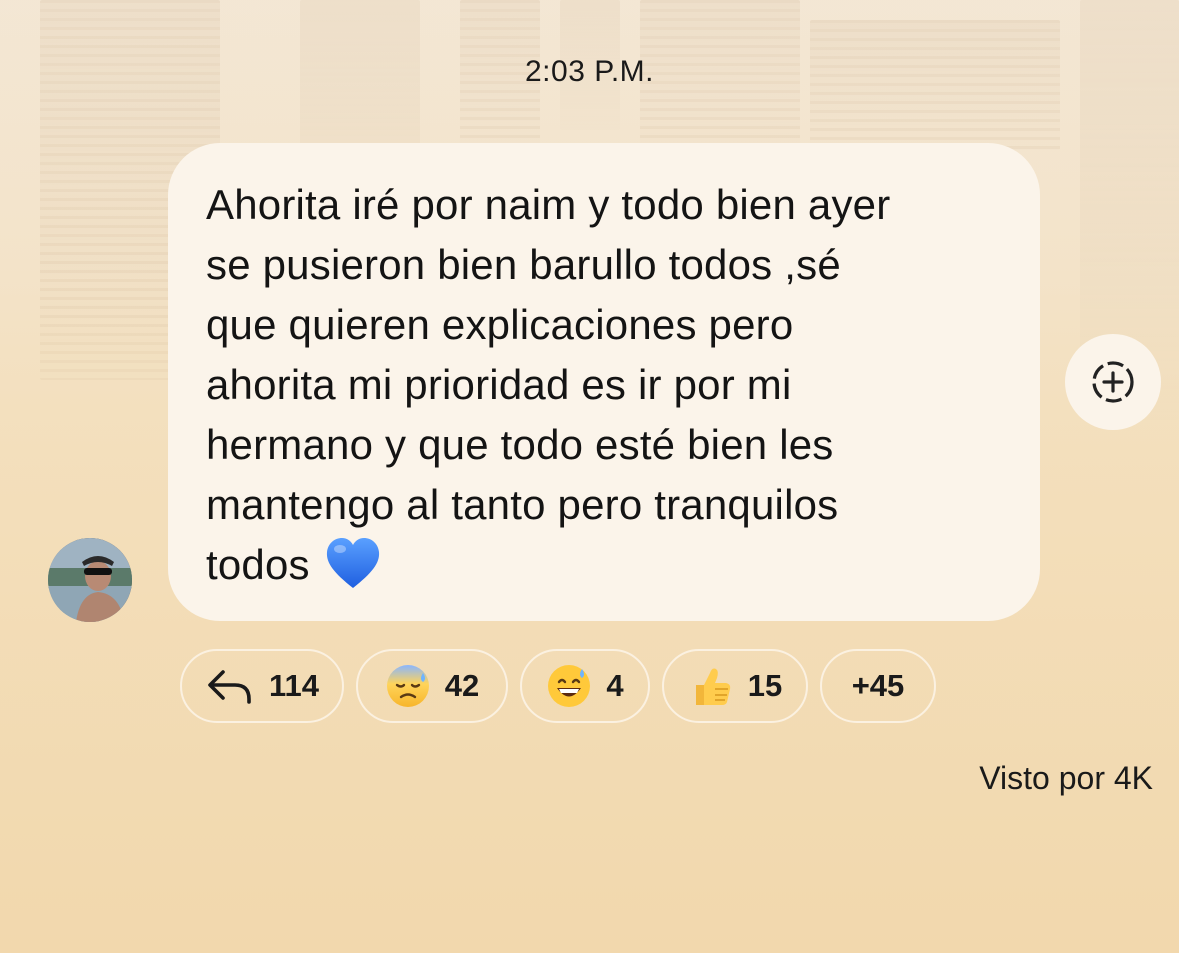 Image resolution: width=1179 pixels, height=953 pixels. What do you see at coordinates (353, 564) in the screenshot?
I see `blue-heart-emoji` at bounding box center [353, 564].